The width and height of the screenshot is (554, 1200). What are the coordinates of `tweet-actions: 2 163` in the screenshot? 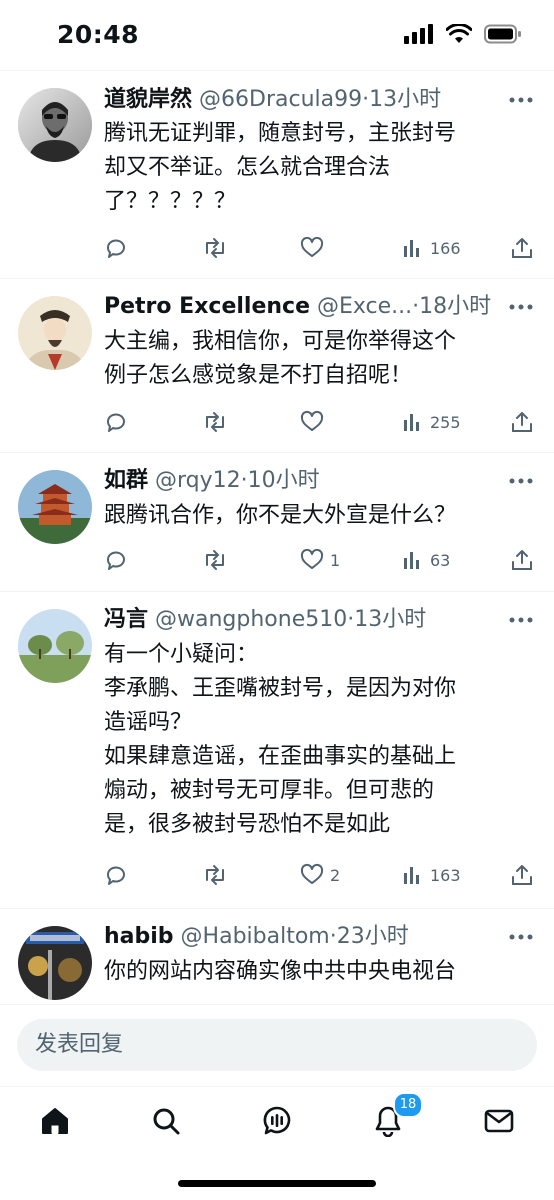 It's located at (321, 875).